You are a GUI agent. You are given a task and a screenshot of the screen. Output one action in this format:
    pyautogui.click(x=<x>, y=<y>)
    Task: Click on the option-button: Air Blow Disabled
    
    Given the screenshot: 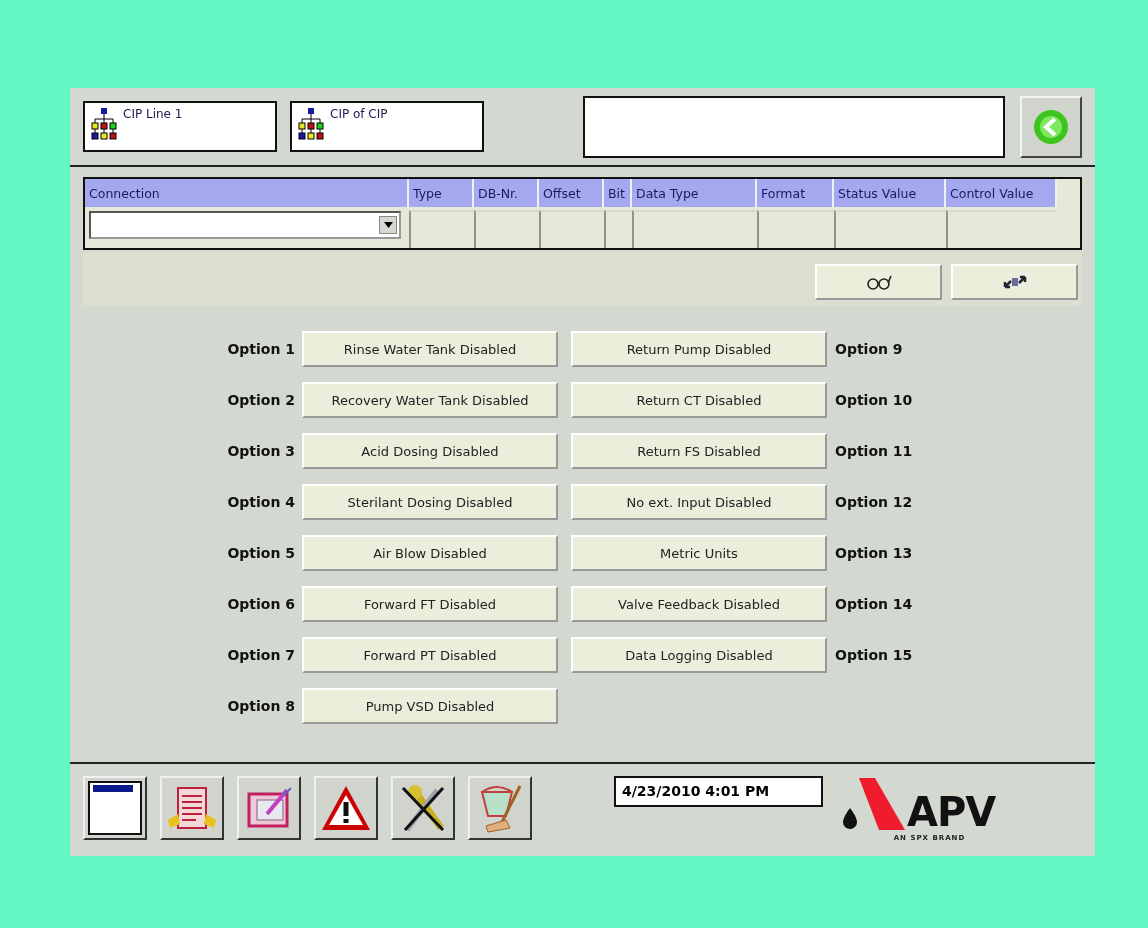 What is the action you would take?
    pyautogui.click(x=430, y=553)
    